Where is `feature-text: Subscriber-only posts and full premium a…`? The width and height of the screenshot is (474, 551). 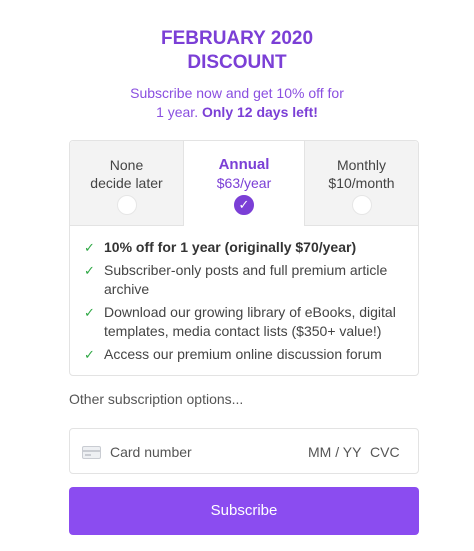 feature-text: Subscriber-only posts and full premium a… is located at coordinates (246, 279).